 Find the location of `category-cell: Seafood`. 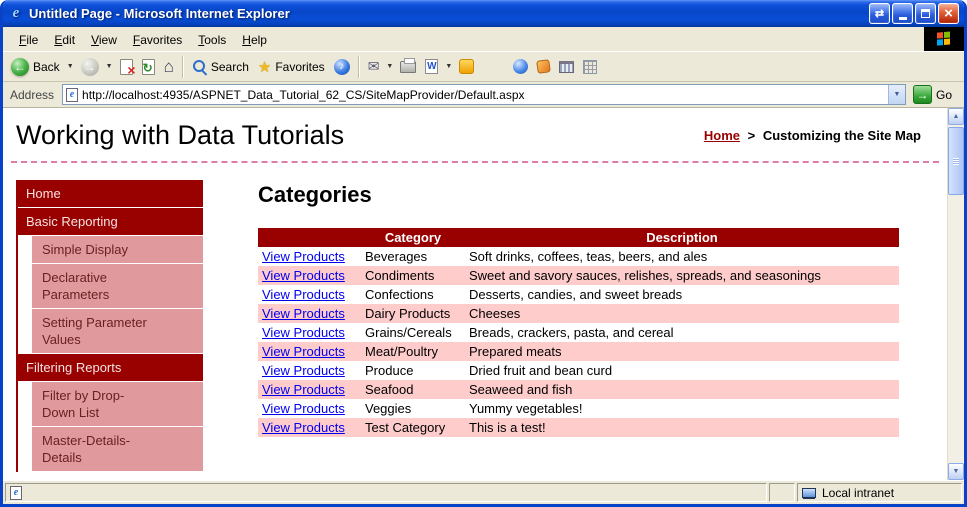

category-cell: Seafood is located at coordinates (389, 389).